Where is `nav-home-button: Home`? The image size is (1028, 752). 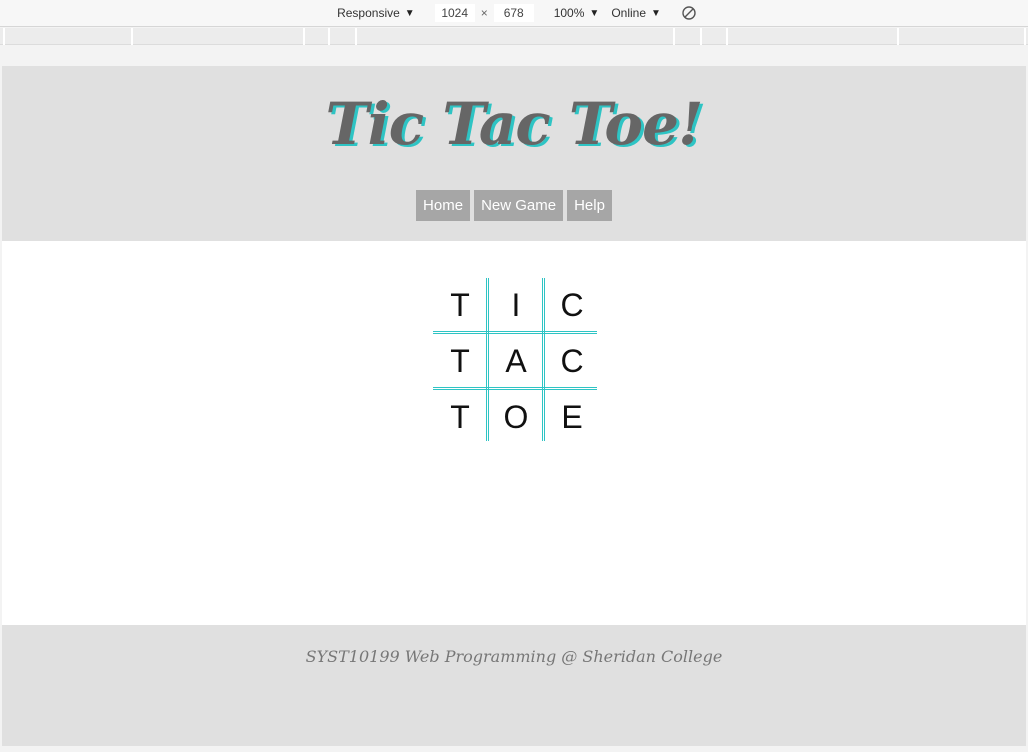 nav-home-button: Home is located at coordinates (443, 205).